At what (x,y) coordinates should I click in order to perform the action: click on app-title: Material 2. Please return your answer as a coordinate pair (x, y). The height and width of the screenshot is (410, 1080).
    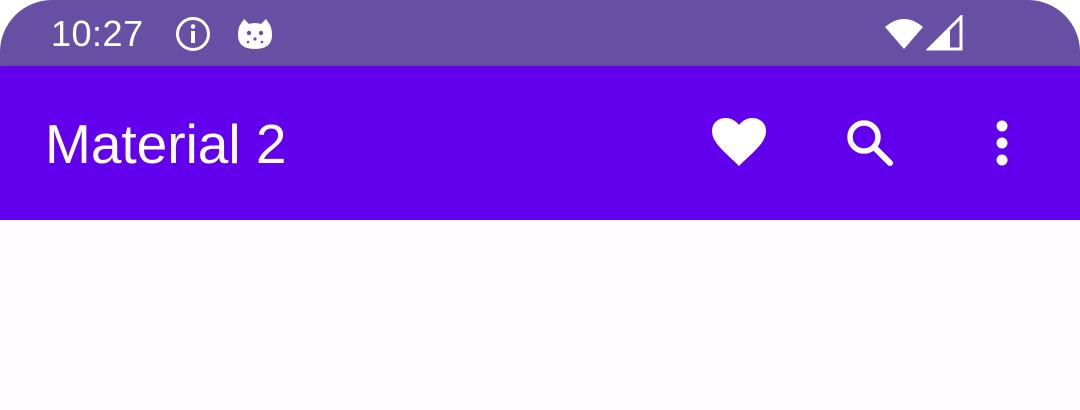
    Looking at the image, I should click on (166, 144).